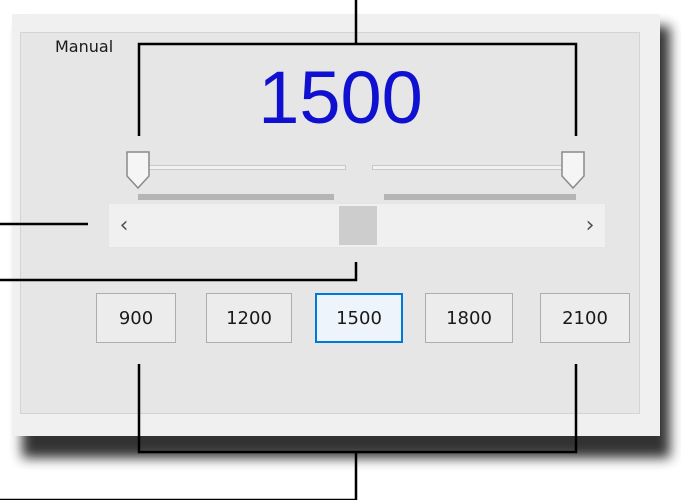 The image size is (681, 500). Describe the element at coordinates (179, 476) in the screenshot. I see `callout-bottom` at that location.